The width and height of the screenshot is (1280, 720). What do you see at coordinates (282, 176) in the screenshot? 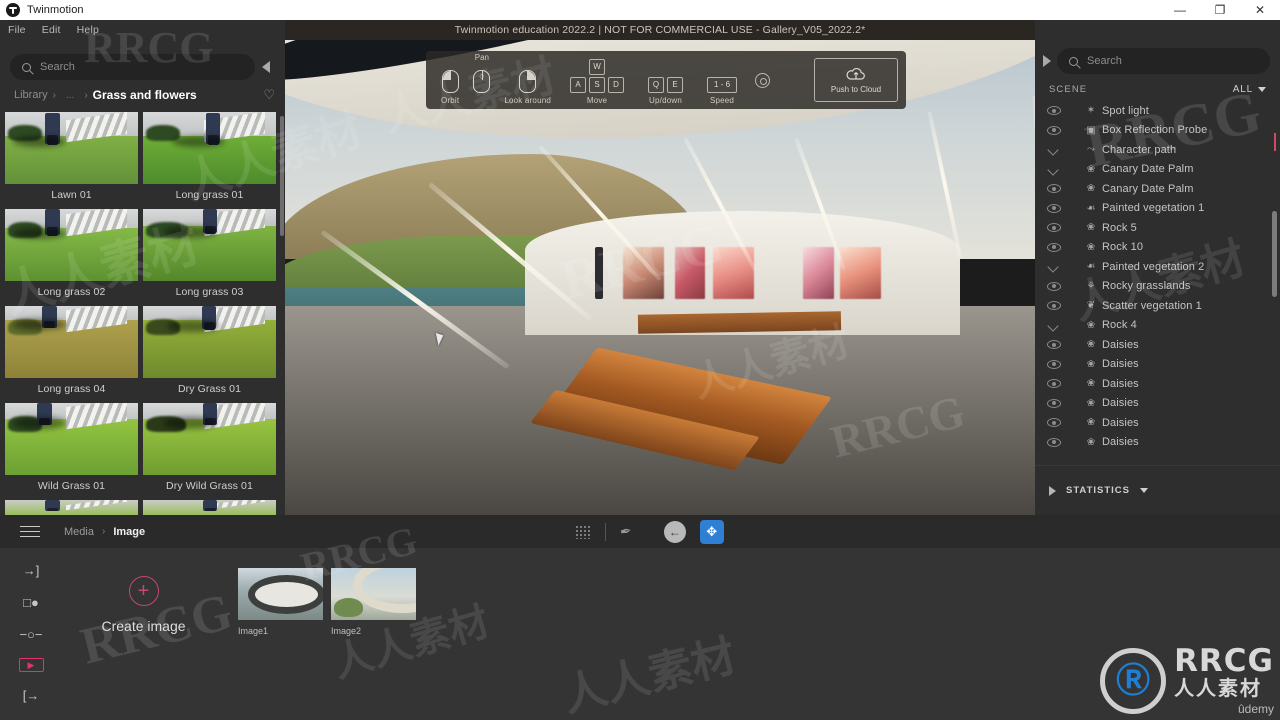
I see `library-scrollbar` at bounding box center [282, 176].